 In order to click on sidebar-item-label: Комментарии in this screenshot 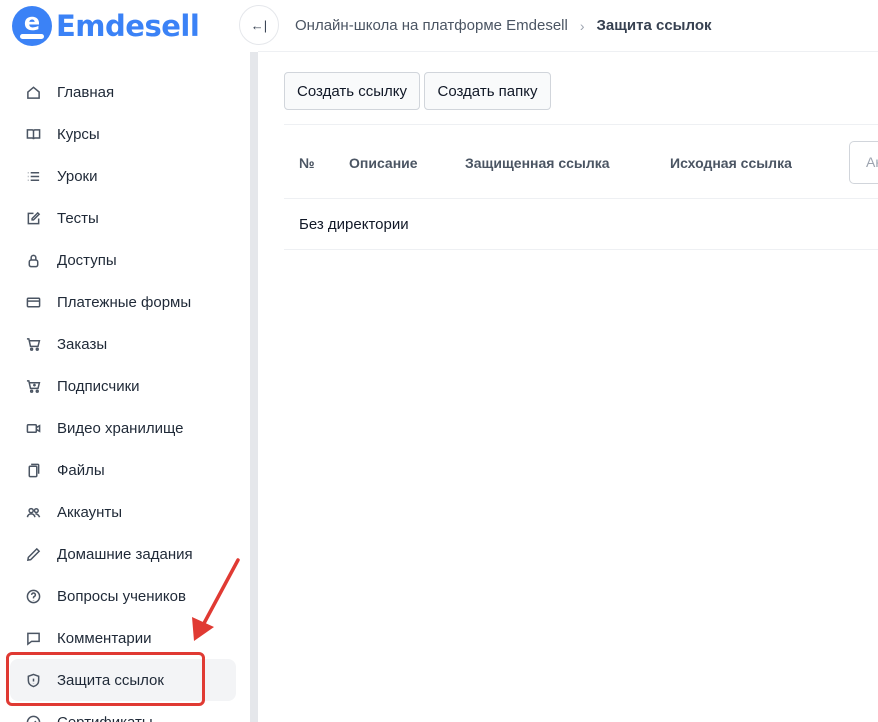, I will do `click(104, 638)`.